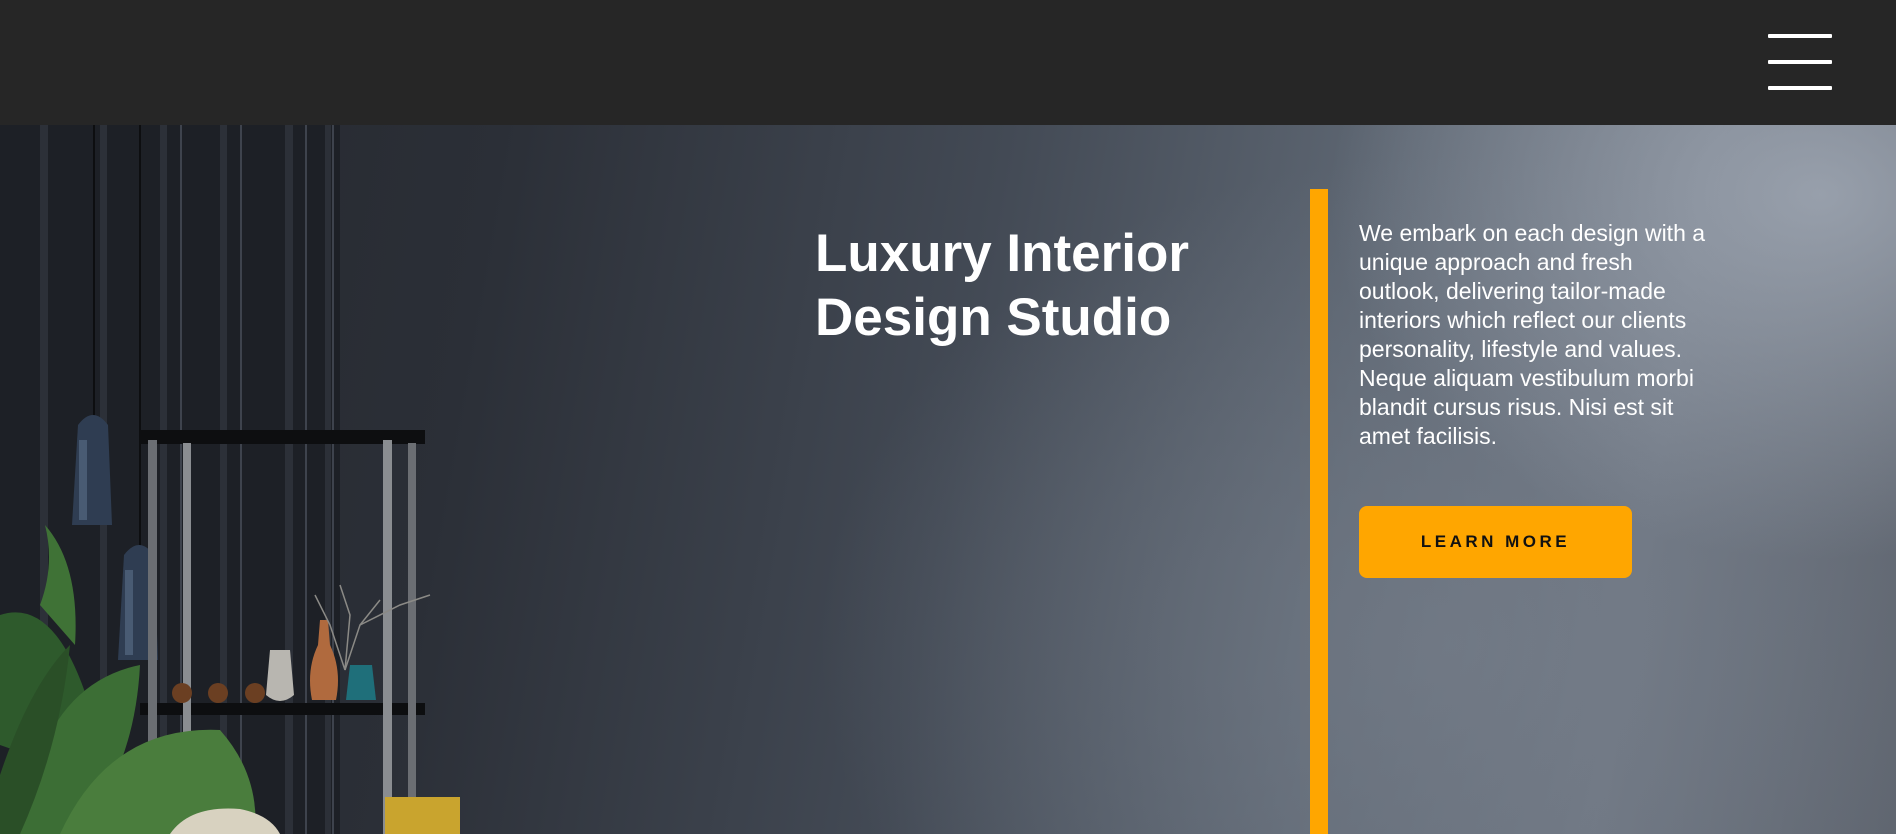 The width and height of the screenshot is (1896, 834). I want to click on learn-more-button: LEARN MORE, so click(1495, 542).